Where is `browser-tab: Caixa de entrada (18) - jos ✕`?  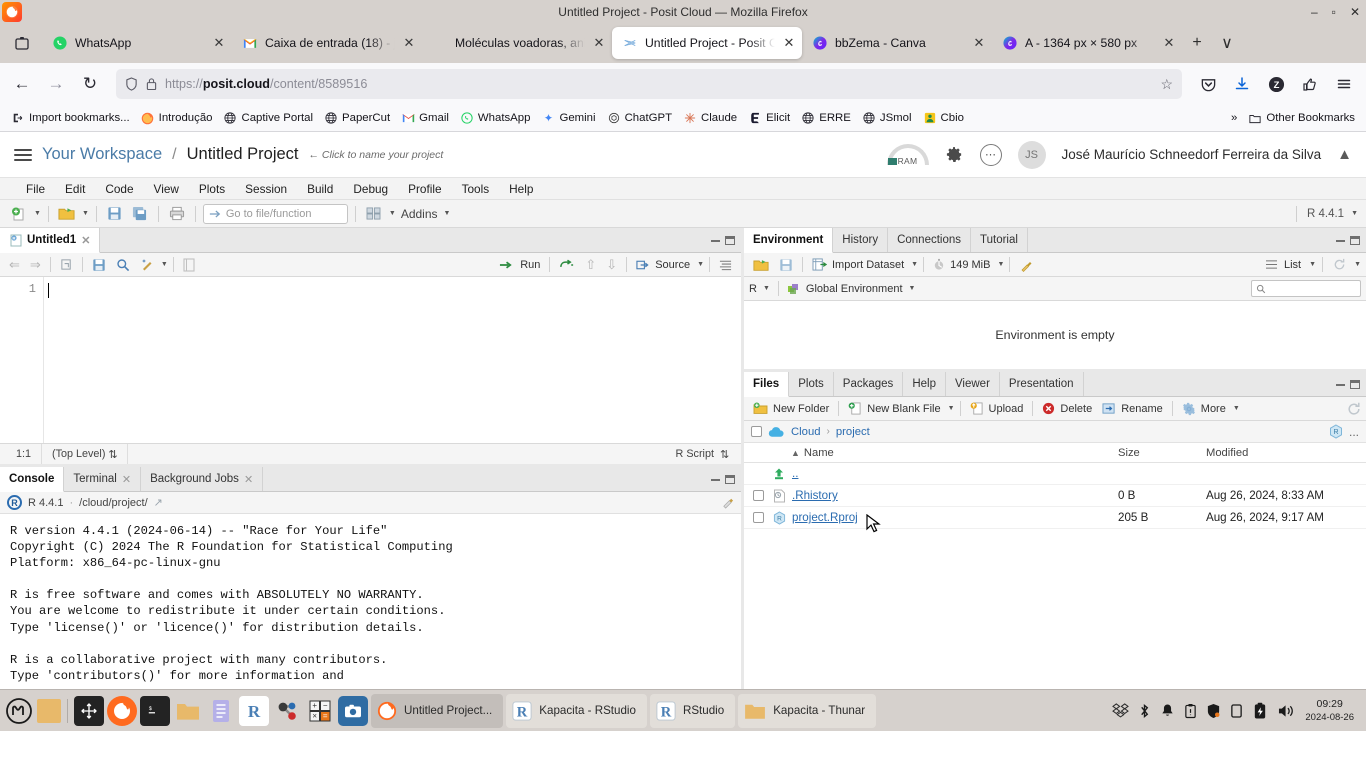
browser-tab: Caixa de entrada (18) - jos ✕ is located at coordinates (327, 43).